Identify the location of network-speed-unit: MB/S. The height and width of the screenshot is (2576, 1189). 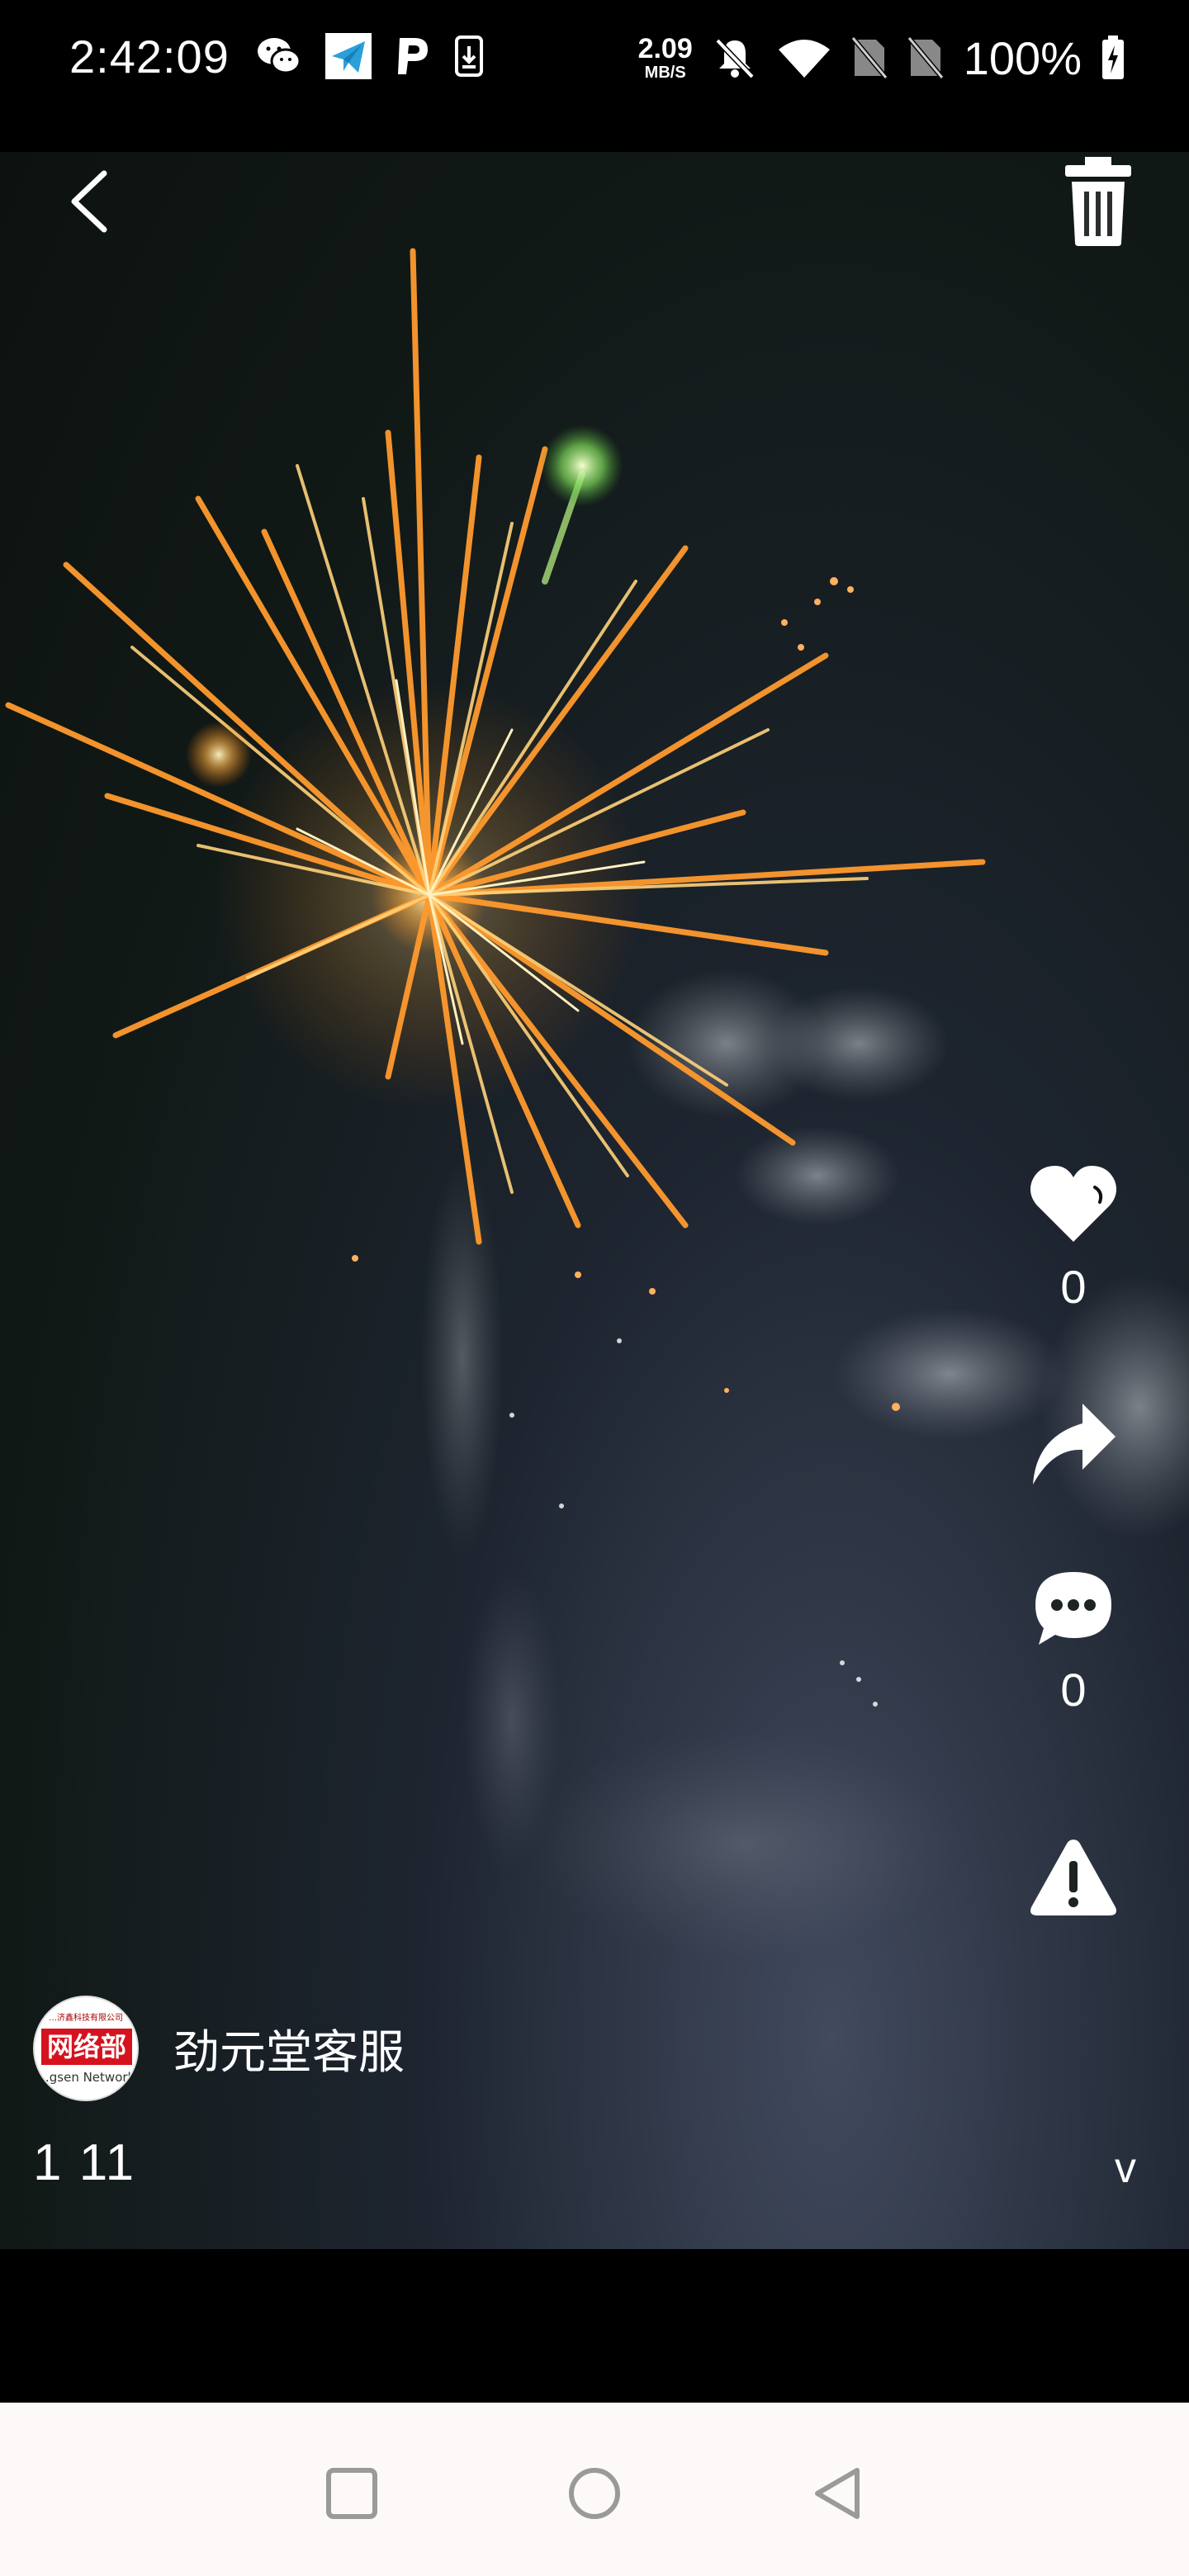
(665, 73).